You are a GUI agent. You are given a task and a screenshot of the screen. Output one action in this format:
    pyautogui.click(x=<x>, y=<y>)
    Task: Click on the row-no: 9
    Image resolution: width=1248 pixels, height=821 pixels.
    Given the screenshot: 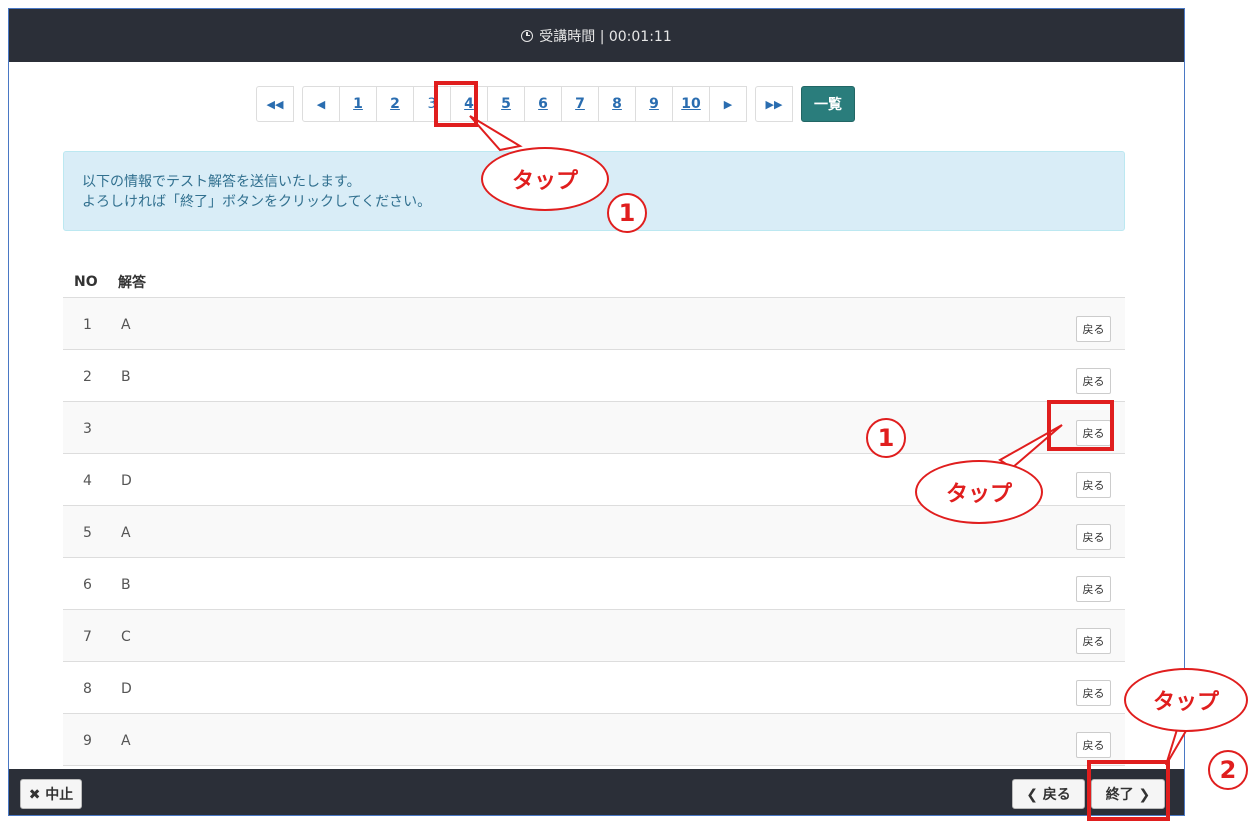 What is the action you would take?
    pyautogui.click(x=87, y=741)
    